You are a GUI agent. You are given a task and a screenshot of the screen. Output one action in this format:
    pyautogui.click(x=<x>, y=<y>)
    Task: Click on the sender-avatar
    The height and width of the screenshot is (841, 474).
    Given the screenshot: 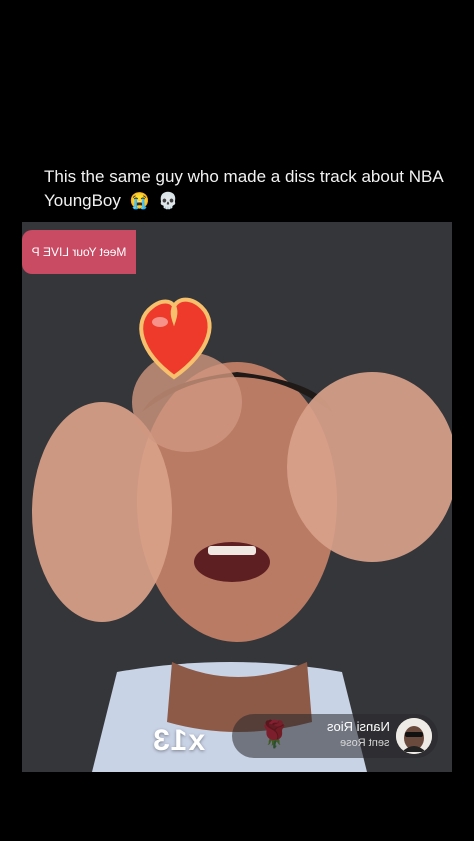 What is the action you would take?
    pyautogui.click(x=414, y=736)
    